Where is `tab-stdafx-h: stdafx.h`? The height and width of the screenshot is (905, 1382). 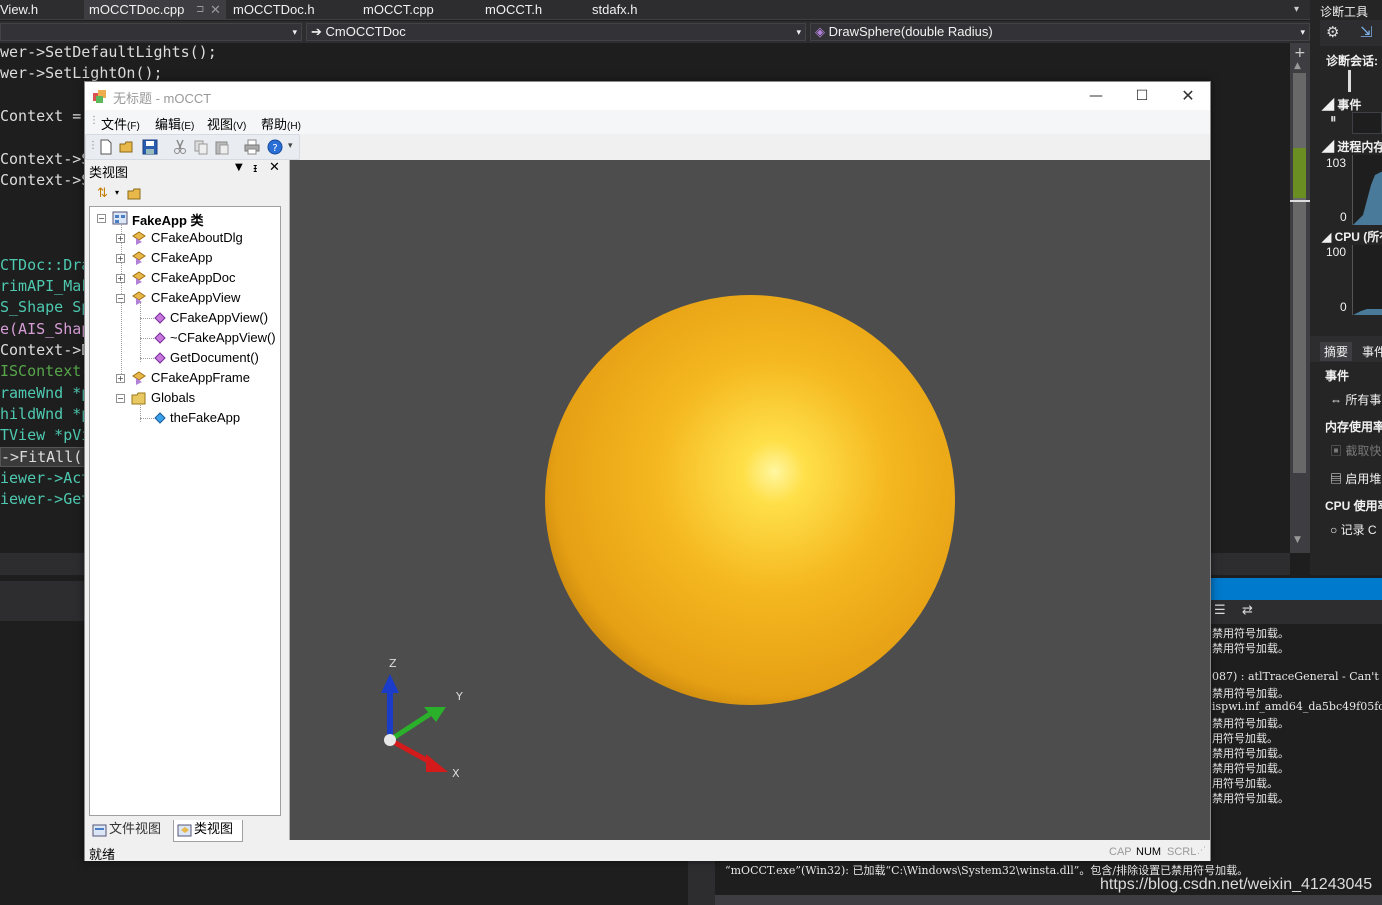
tab-stdafx-h: stdafx.h is located at coordinates (637, 10).